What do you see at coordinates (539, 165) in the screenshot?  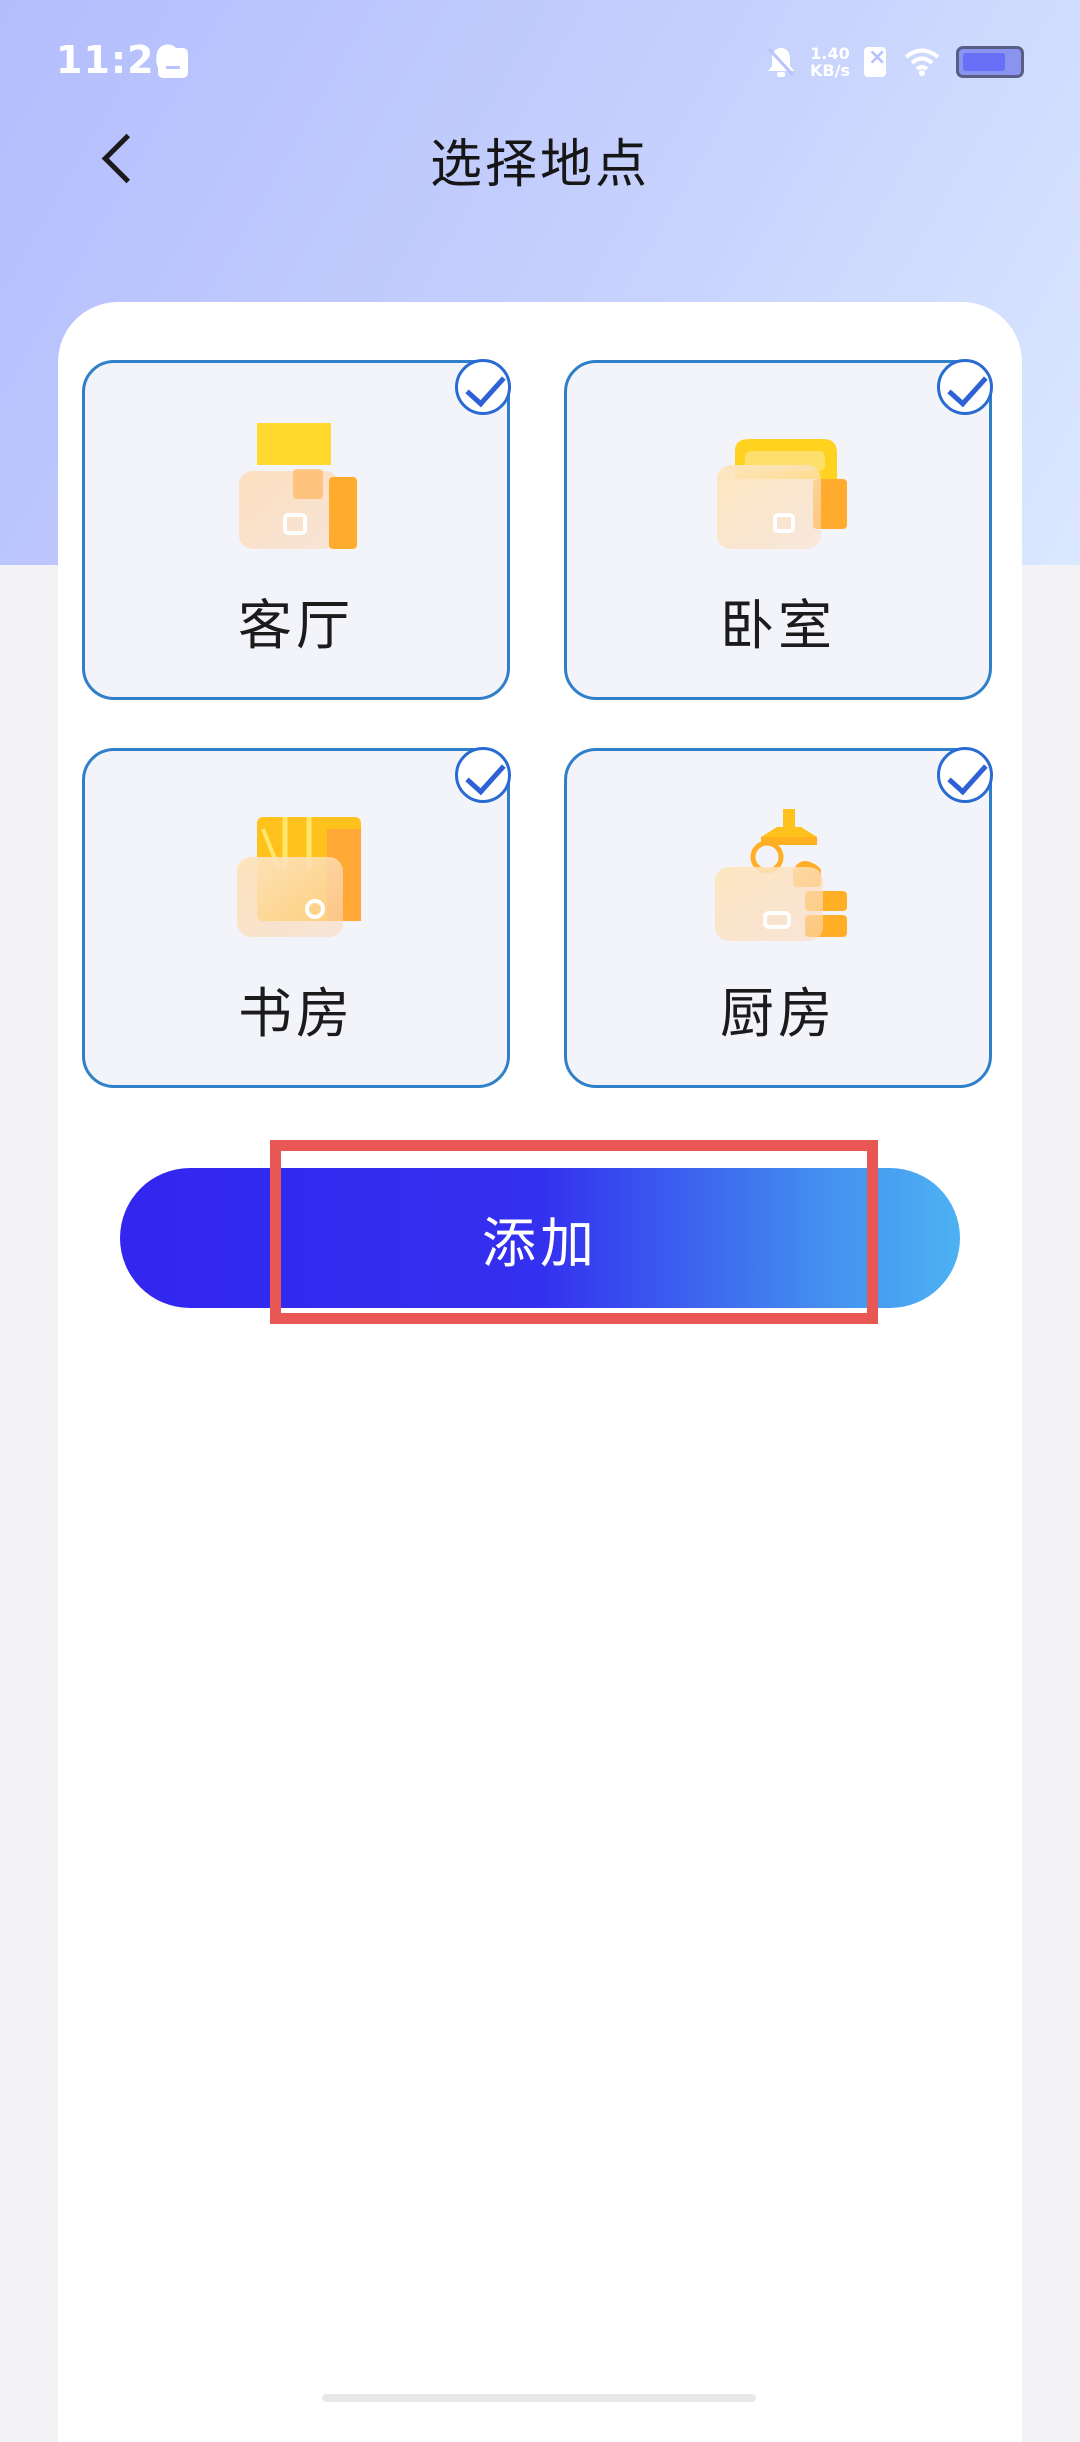 I see `page-title: 选择地点` at bounding box center [539, 165].